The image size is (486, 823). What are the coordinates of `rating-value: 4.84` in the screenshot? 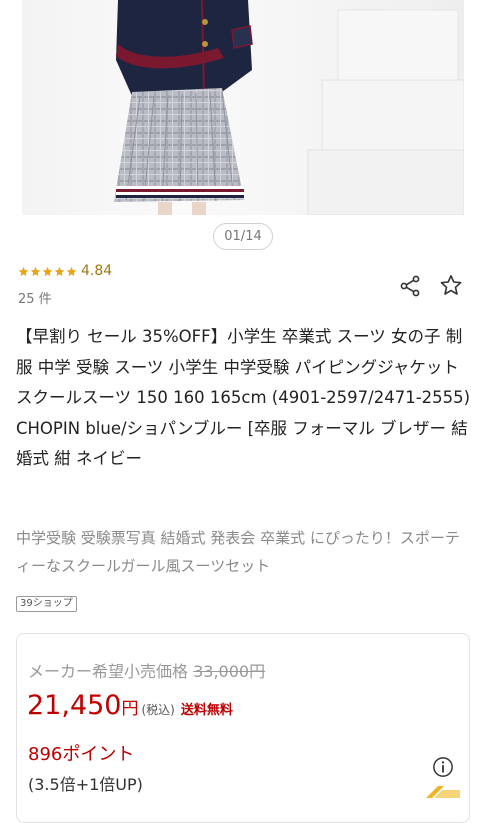 It's located at (97, 271).